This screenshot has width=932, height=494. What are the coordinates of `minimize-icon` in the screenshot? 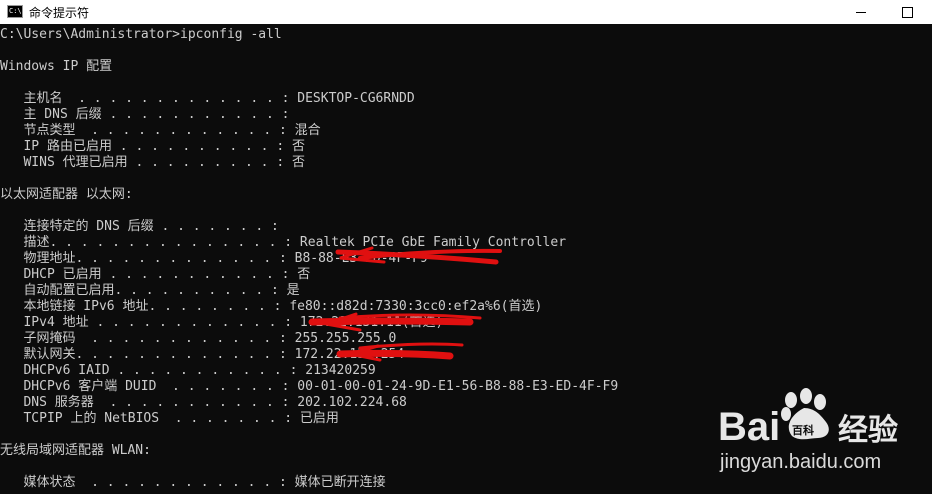 It's located at (861, 12).